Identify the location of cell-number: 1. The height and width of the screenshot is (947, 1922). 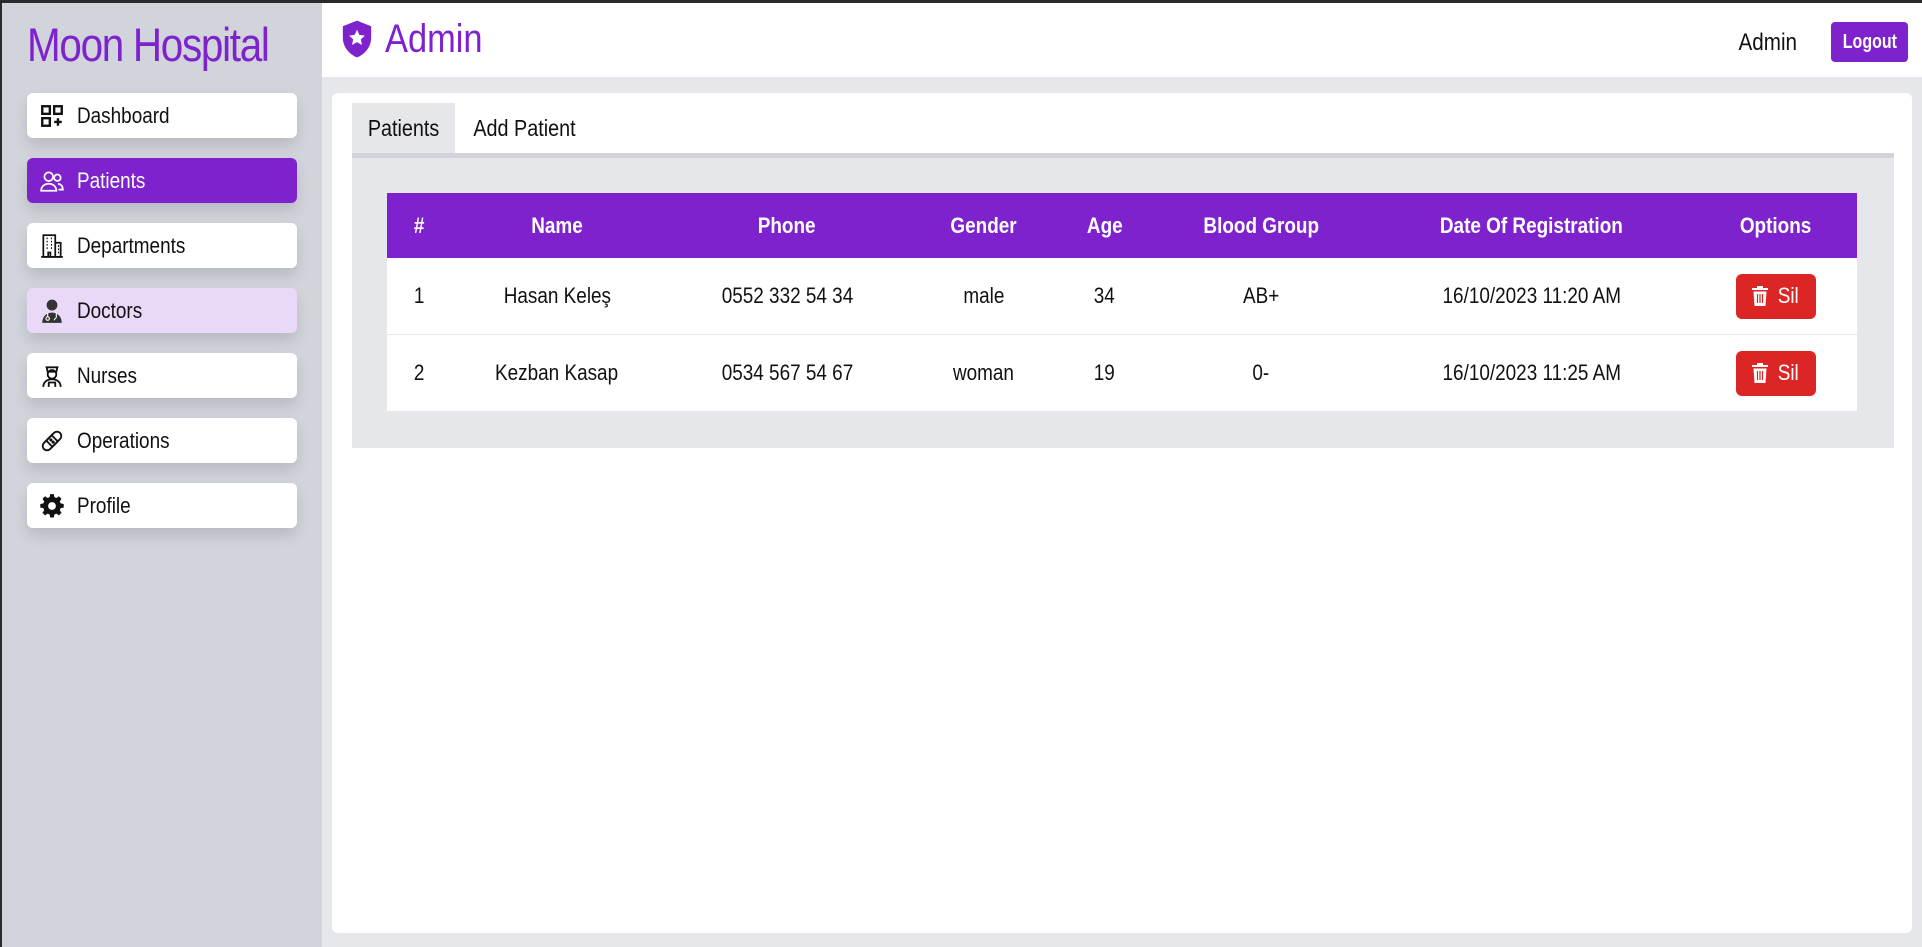
(419, 295).